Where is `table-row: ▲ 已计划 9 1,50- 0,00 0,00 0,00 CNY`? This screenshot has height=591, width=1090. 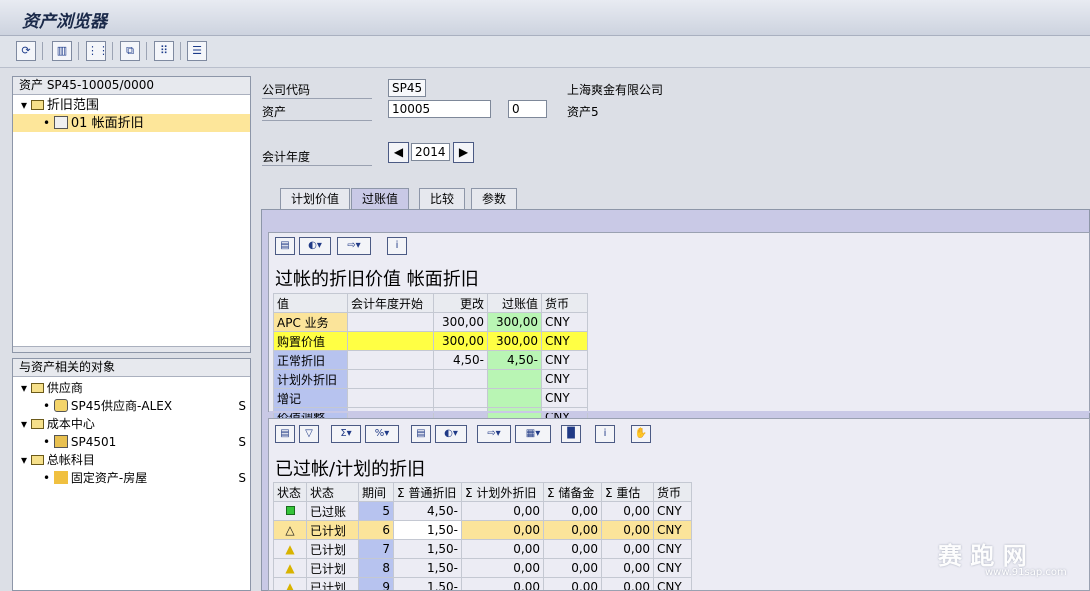
table-row: ▲ 已计划 9 1,50- 0,00 0,00 0,00 CNY is located at coordinates (482, 583).